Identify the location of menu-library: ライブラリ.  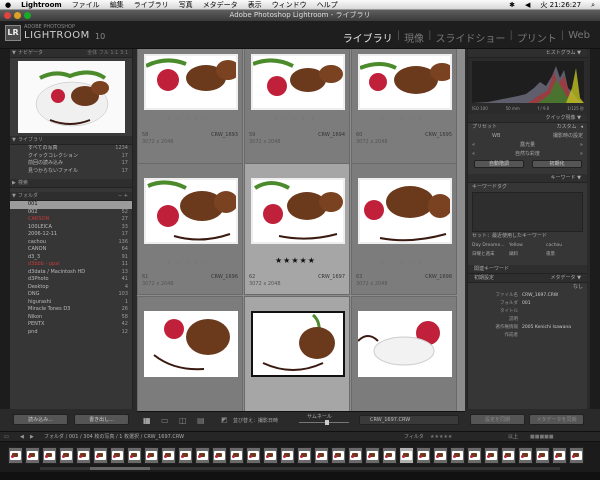
(151, 5).